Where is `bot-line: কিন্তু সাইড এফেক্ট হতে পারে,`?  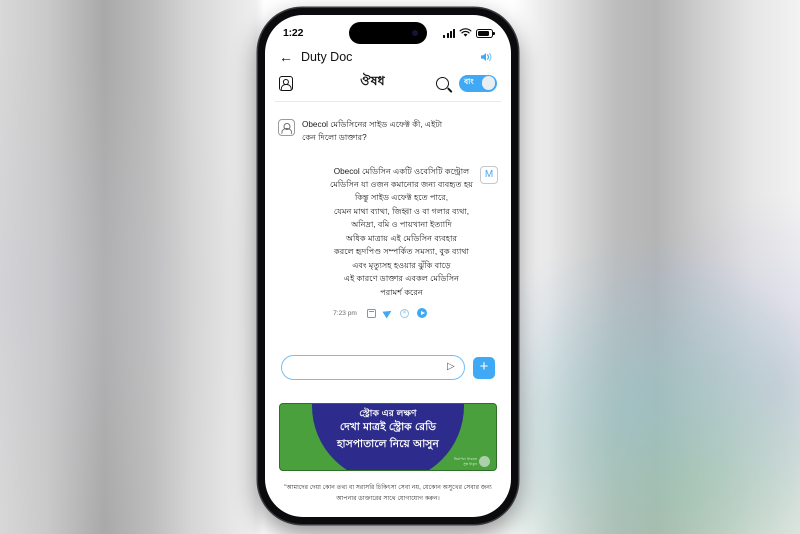 bot-line: কিন্তু সাইড এফেক্ট হতে পারে, is located at coordinates (401, 198).